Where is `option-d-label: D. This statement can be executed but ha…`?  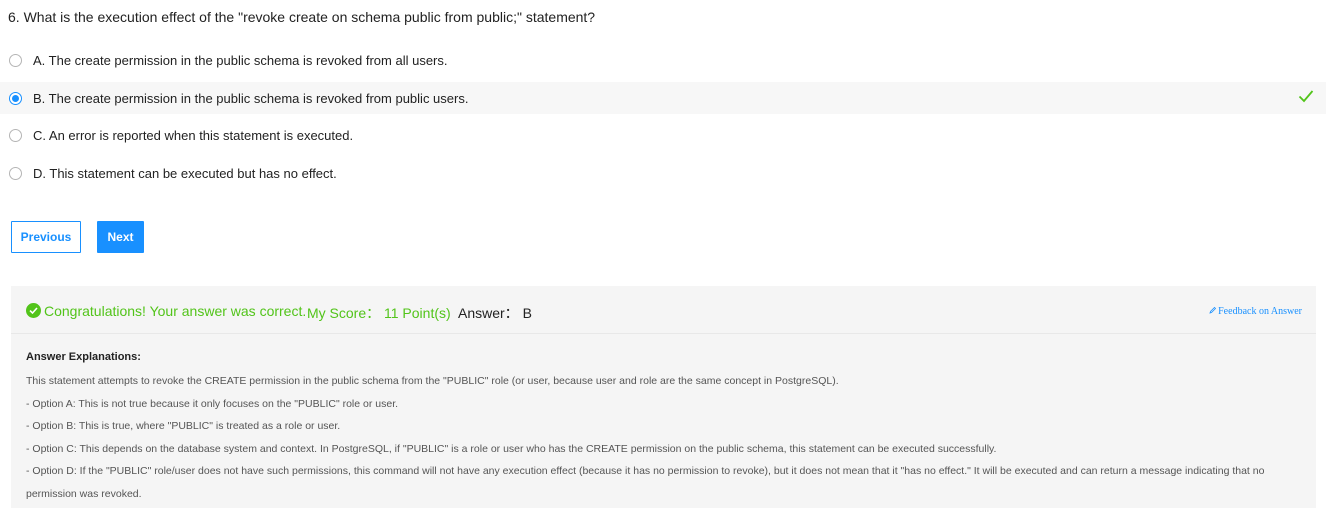 option-d-label: D. This statement can be executed but ha… is located at coordinates (185, 173).